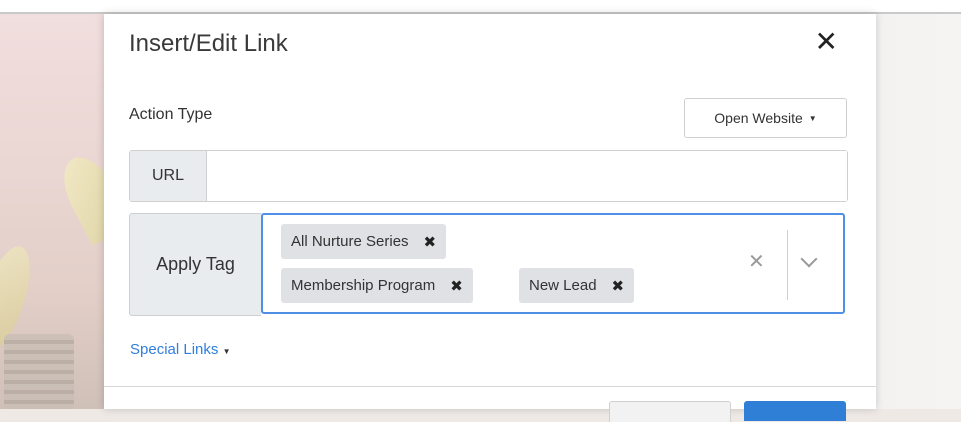 The image size is (961, 422). I want to click on clear-all-icon: ✕, so click(756, 261).